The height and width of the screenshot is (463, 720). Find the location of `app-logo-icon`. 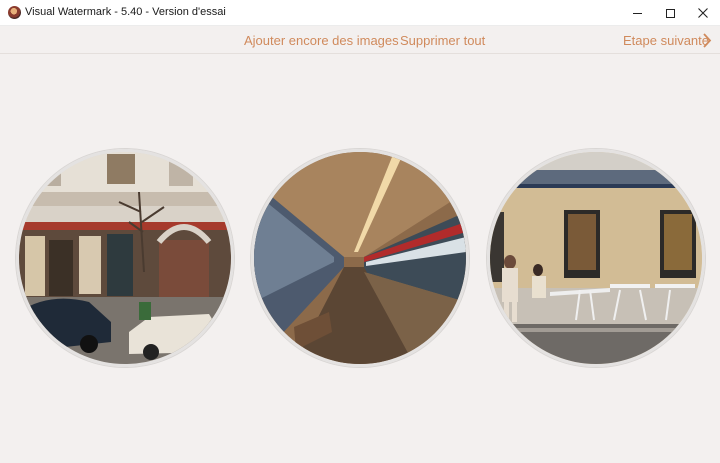

app-logo-icon is located at coordinates (14, 12).